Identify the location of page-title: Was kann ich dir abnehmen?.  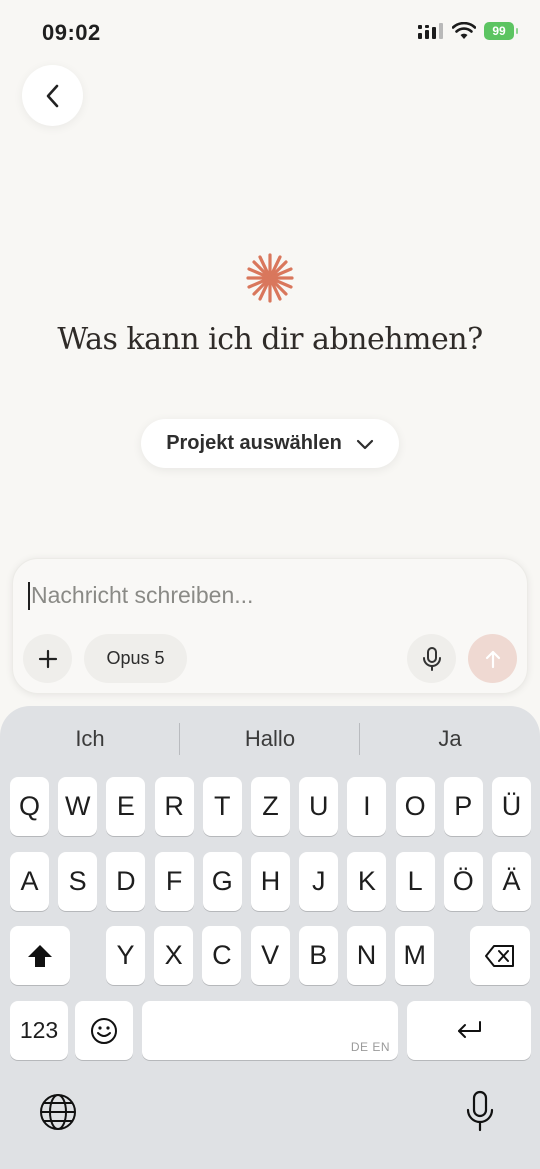
(270, 339).